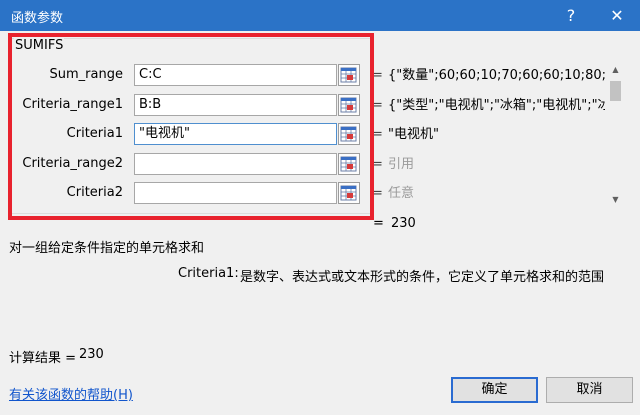 The height and width of the screenshot is (415, 640). I want to click on current-argument-name: Criteria1:, so click(208, 273).